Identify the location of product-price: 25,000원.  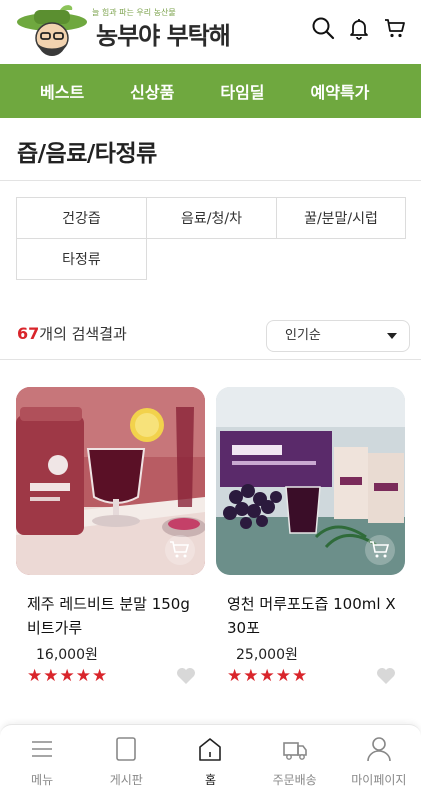
(267, 655).